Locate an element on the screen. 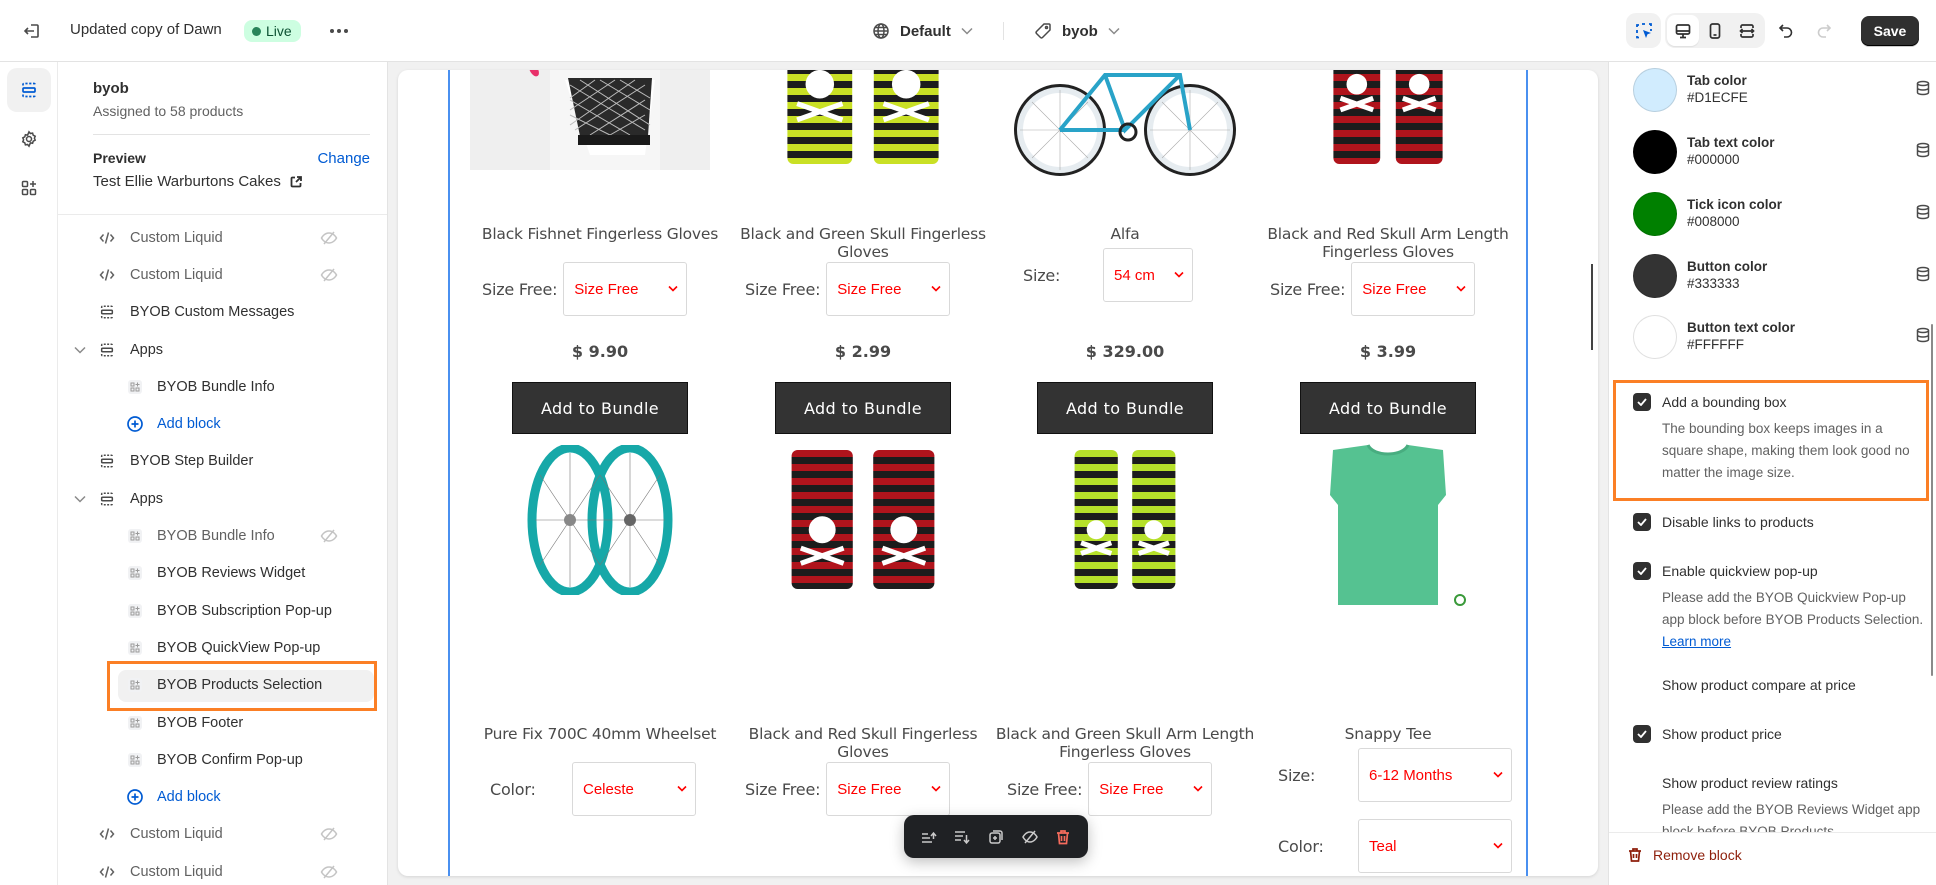  tree-item: BYOB QuickView Pop-up is located at coordinates (222, 647).